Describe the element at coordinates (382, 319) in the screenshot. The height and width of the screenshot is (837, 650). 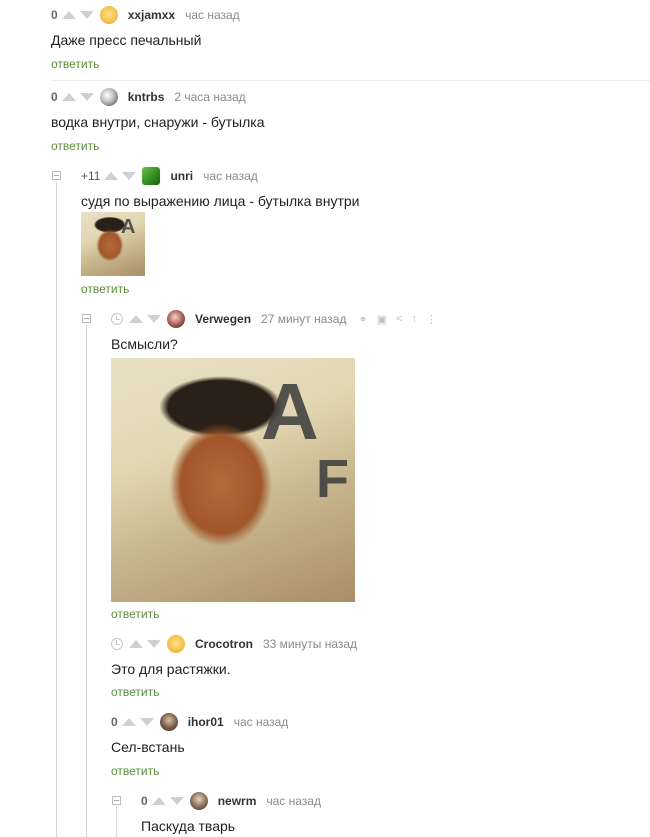
I see `save-icon: ▣` at that location.